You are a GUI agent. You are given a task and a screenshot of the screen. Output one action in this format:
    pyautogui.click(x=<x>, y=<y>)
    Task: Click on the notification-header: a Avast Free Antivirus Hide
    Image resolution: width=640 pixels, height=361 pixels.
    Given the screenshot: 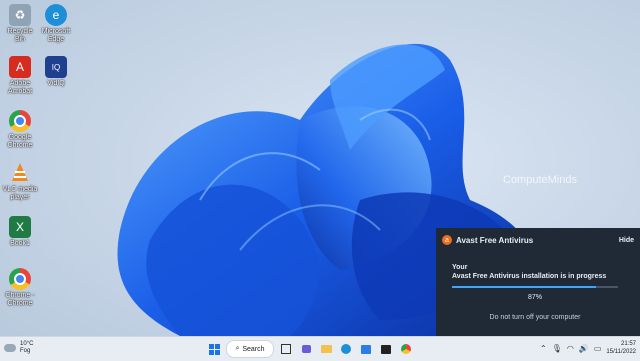 What is the action you would take?
    pyautogui.click(x=538, y=240)
    